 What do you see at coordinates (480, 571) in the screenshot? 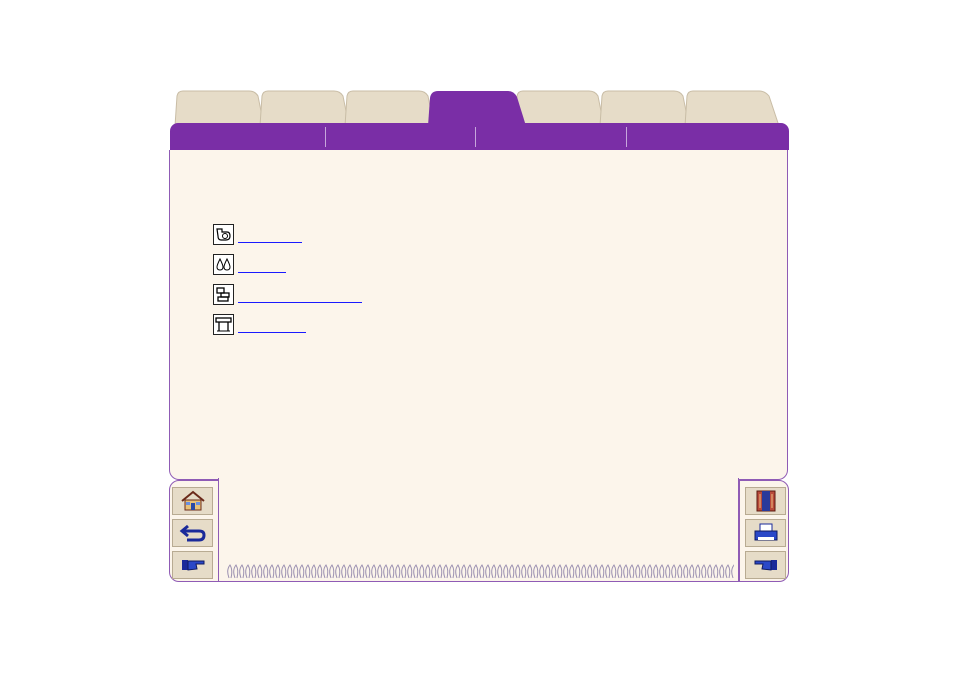
I see `spiral-binding` at bounding box center [480, 571].